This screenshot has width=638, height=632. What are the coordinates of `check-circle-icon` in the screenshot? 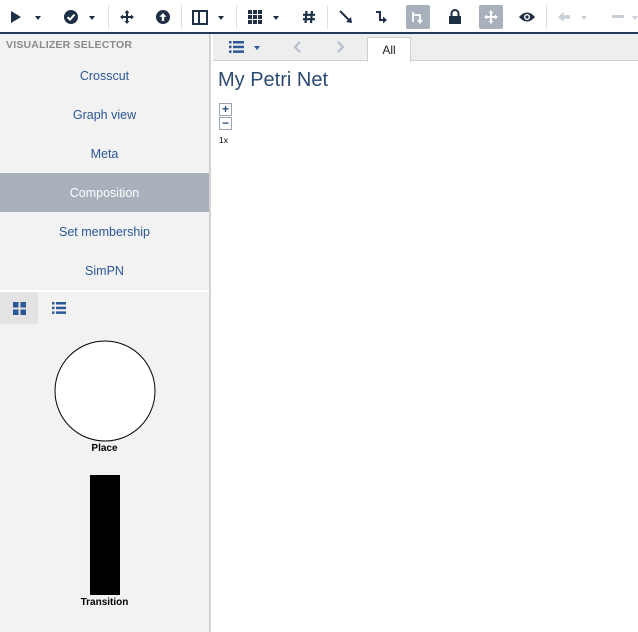 It's located at (71, 17).